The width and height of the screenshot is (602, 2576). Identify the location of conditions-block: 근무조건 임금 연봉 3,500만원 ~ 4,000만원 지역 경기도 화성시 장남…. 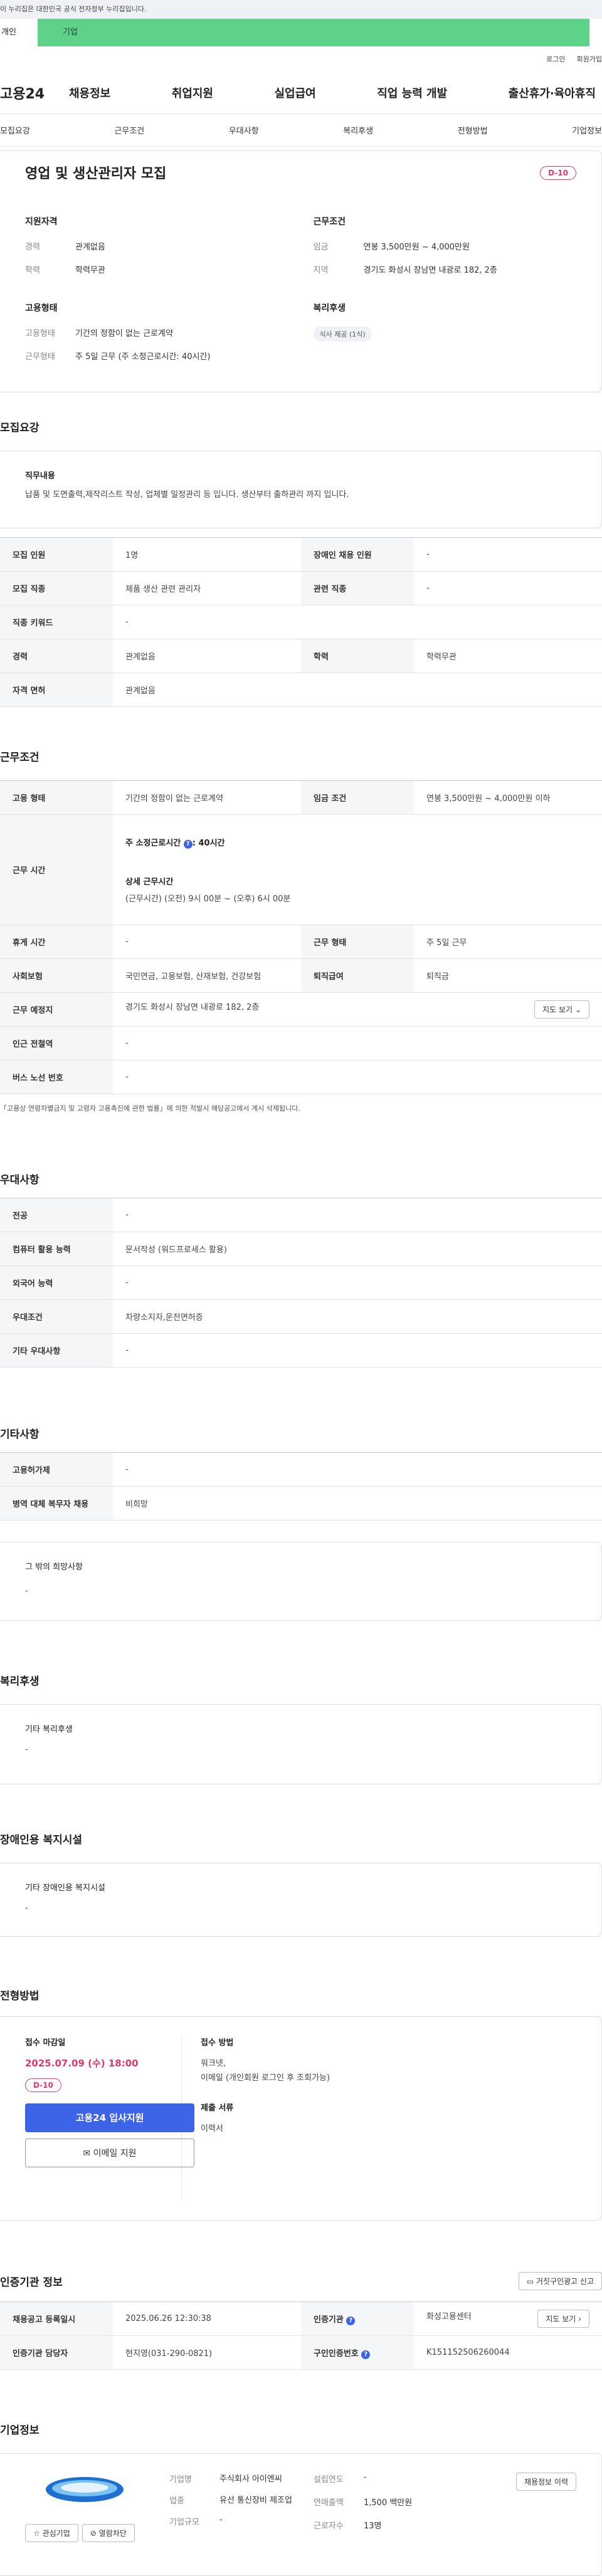
(445, 250).